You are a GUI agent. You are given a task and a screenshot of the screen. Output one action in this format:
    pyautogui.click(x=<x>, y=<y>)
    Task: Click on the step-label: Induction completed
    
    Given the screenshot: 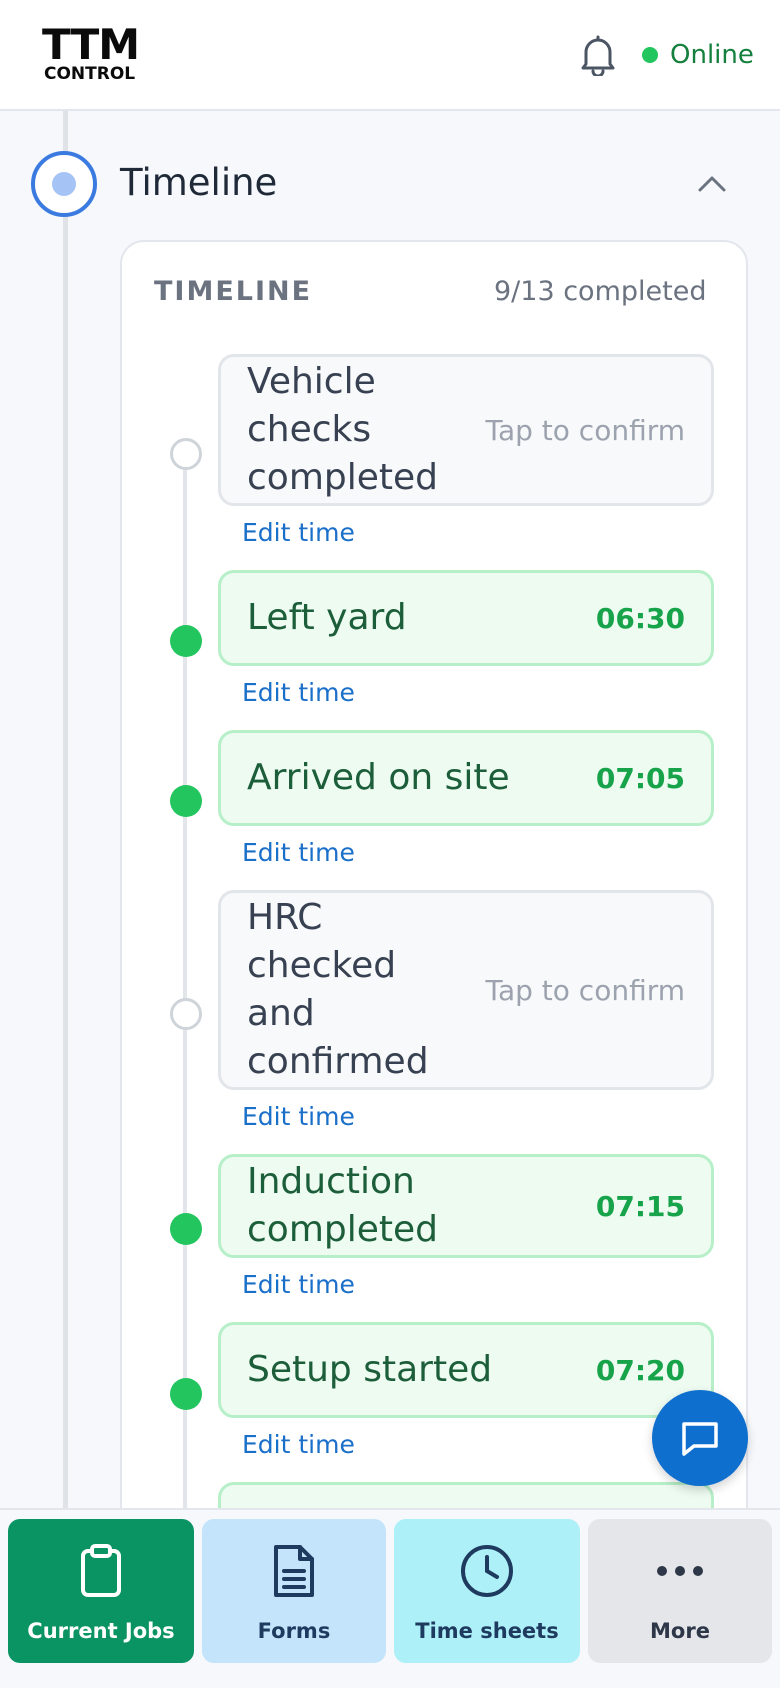 What is the action you would take?
    pyautogui.click(x=343, y=1205)
    